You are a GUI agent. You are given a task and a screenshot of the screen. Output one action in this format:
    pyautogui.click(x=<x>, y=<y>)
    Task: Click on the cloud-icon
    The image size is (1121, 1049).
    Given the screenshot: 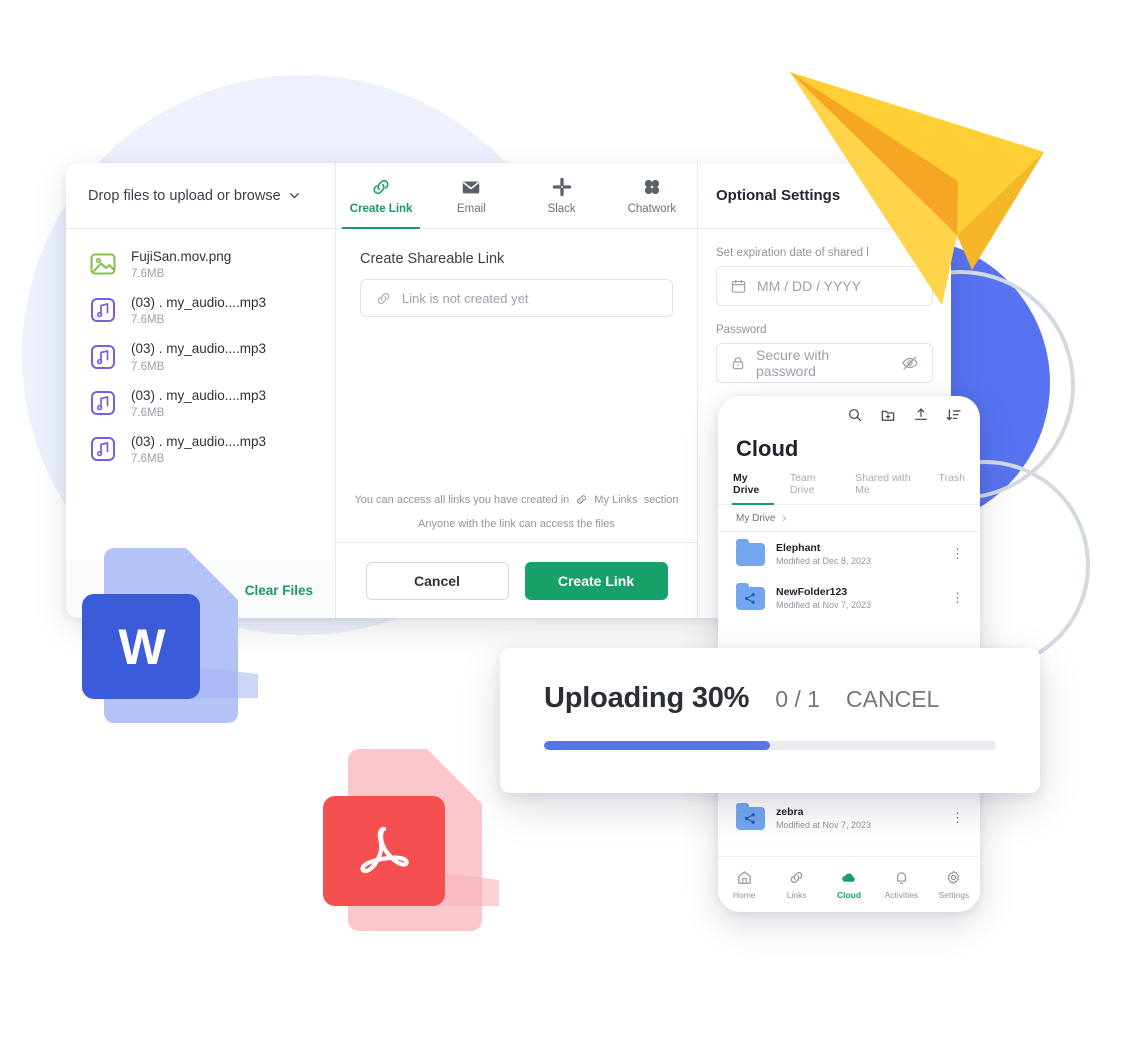 What is the action you would take?
    pyautogui.click(x=848, y=877)
    